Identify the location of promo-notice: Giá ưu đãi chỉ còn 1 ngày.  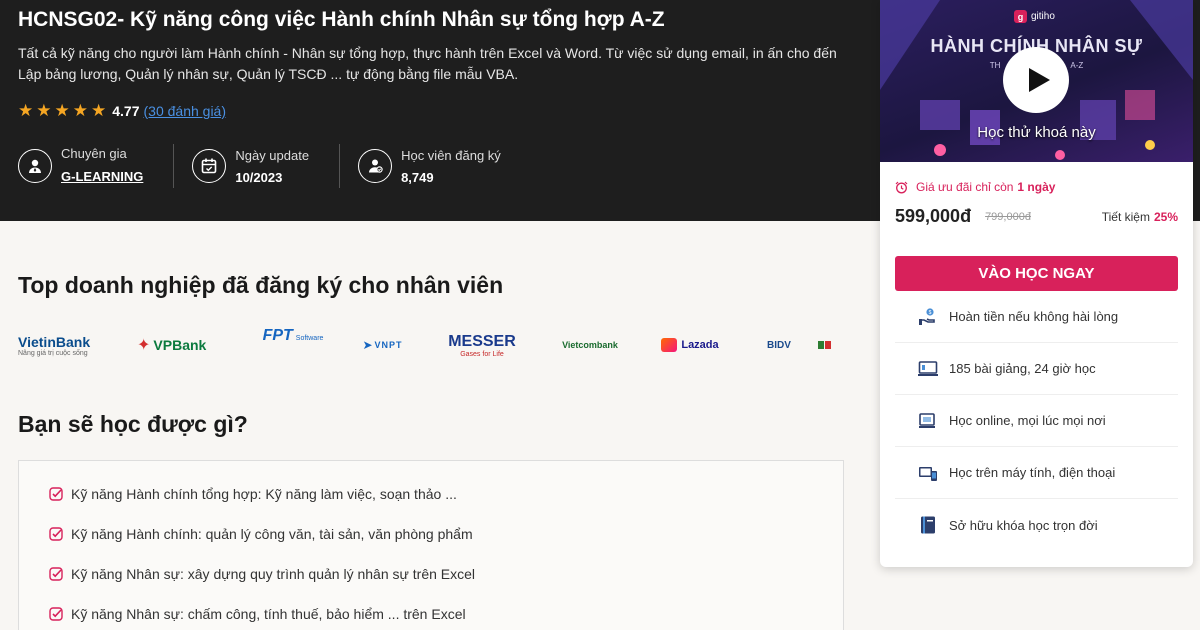
(975, 187).